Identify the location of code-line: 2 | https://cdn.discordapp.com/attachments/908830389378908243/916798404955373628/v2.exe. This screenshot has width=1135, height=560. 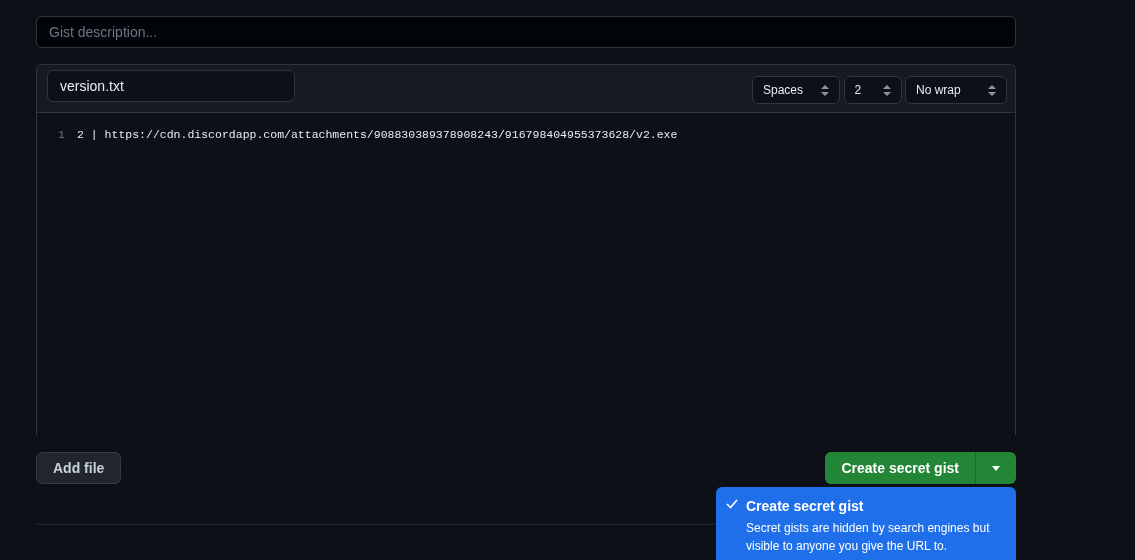
(377, 135).